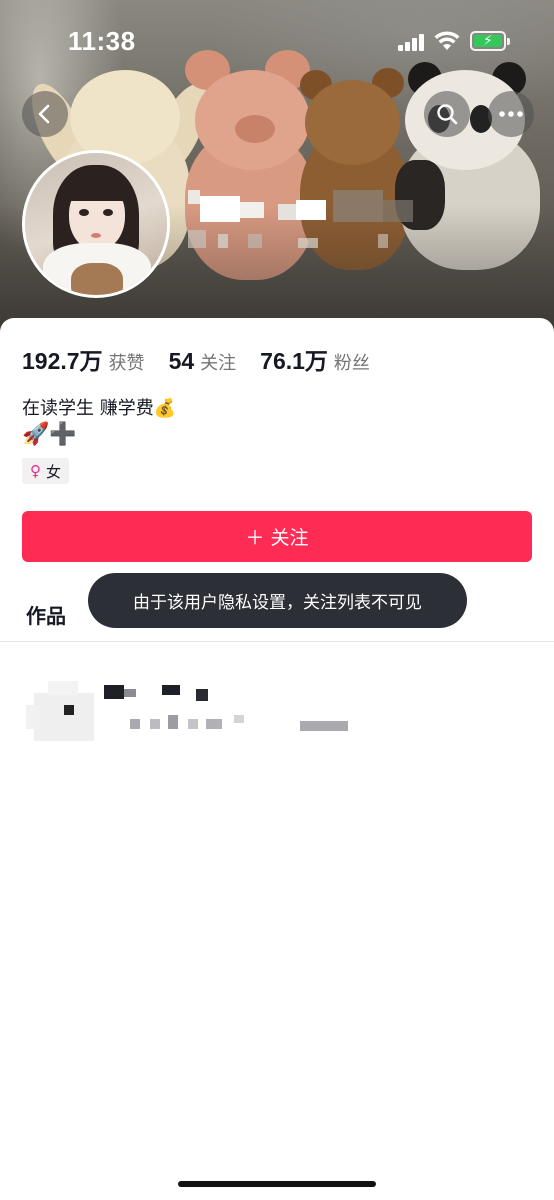 The width and height of the screenshot is (554, 1200). What do you see at coordinates (447, 40) in the screenshot?
I see `wifi-icon` at bounding box center [447, 40].